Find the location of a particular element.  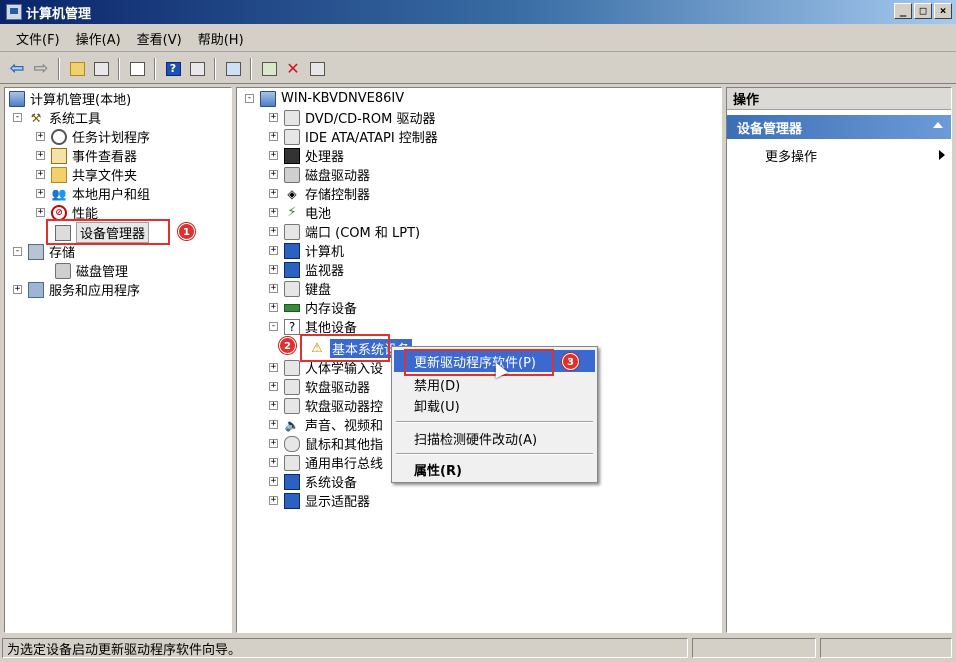

menu-view: 查看(V) is located at coordinates (159, 38).